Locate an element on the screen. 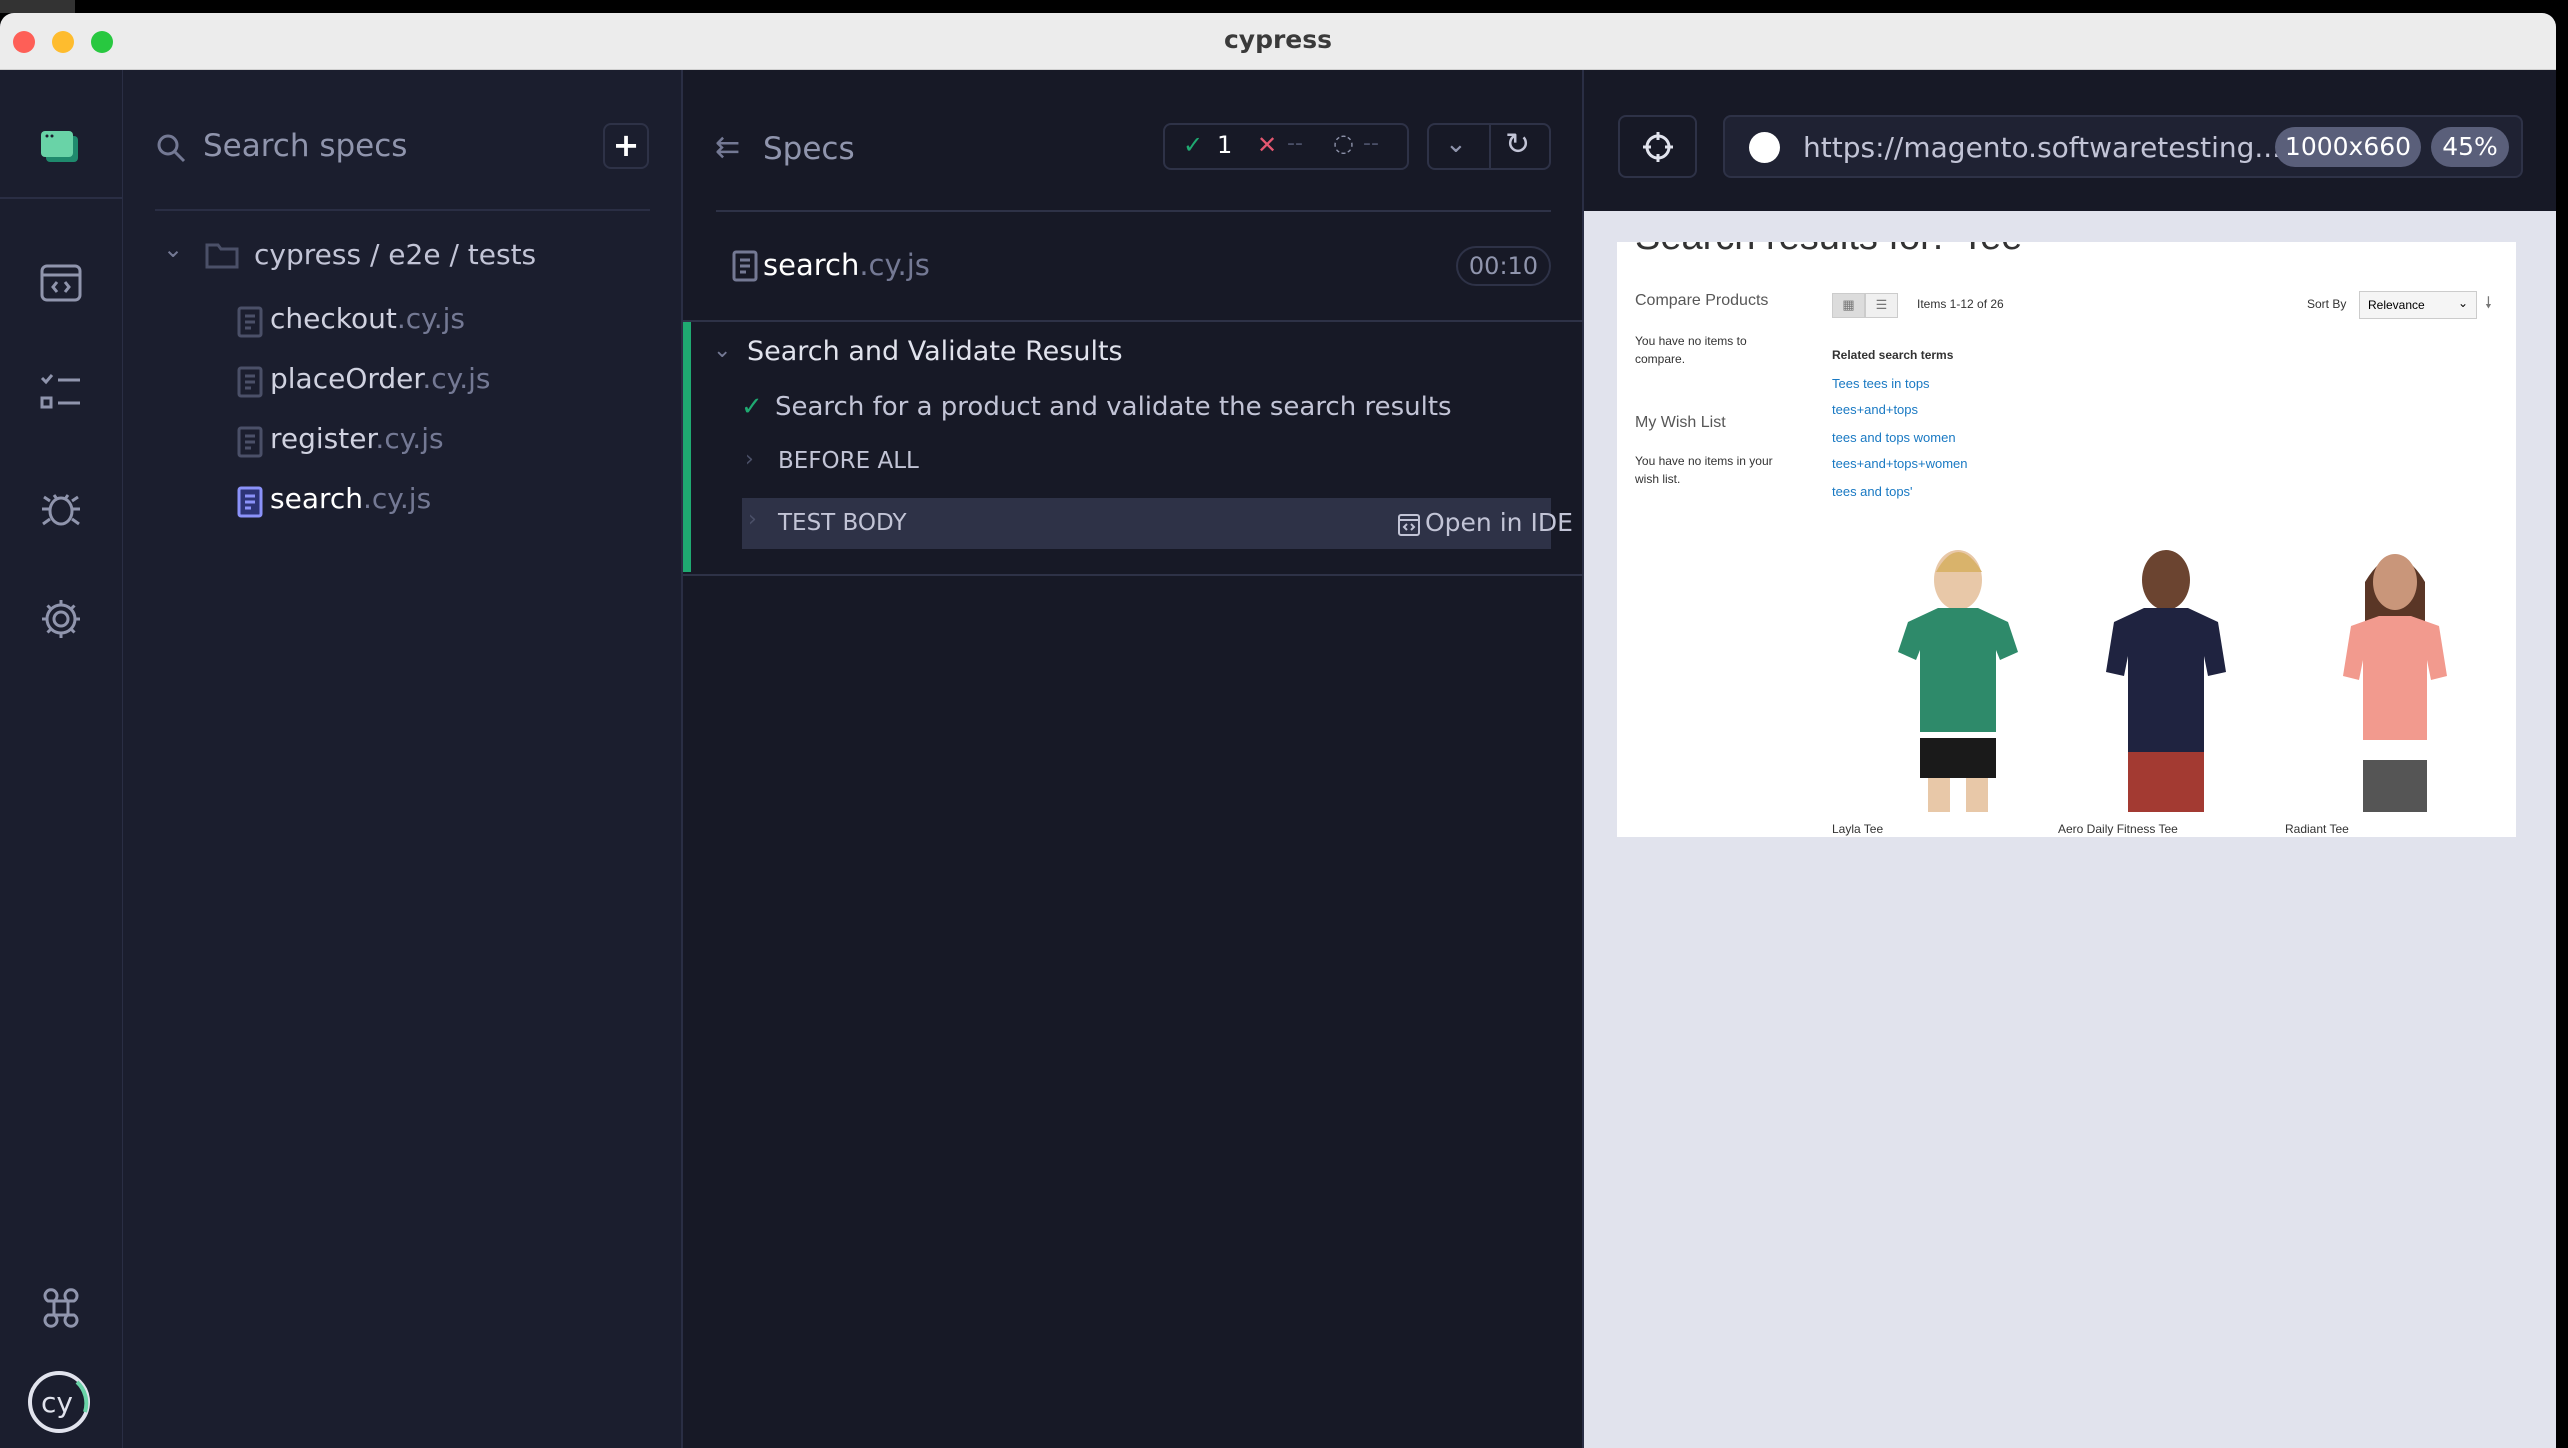 The width and height of the screenshot is (2568, 1448). cypress-logo-icon: cy is located at coordinates (59, 1402).